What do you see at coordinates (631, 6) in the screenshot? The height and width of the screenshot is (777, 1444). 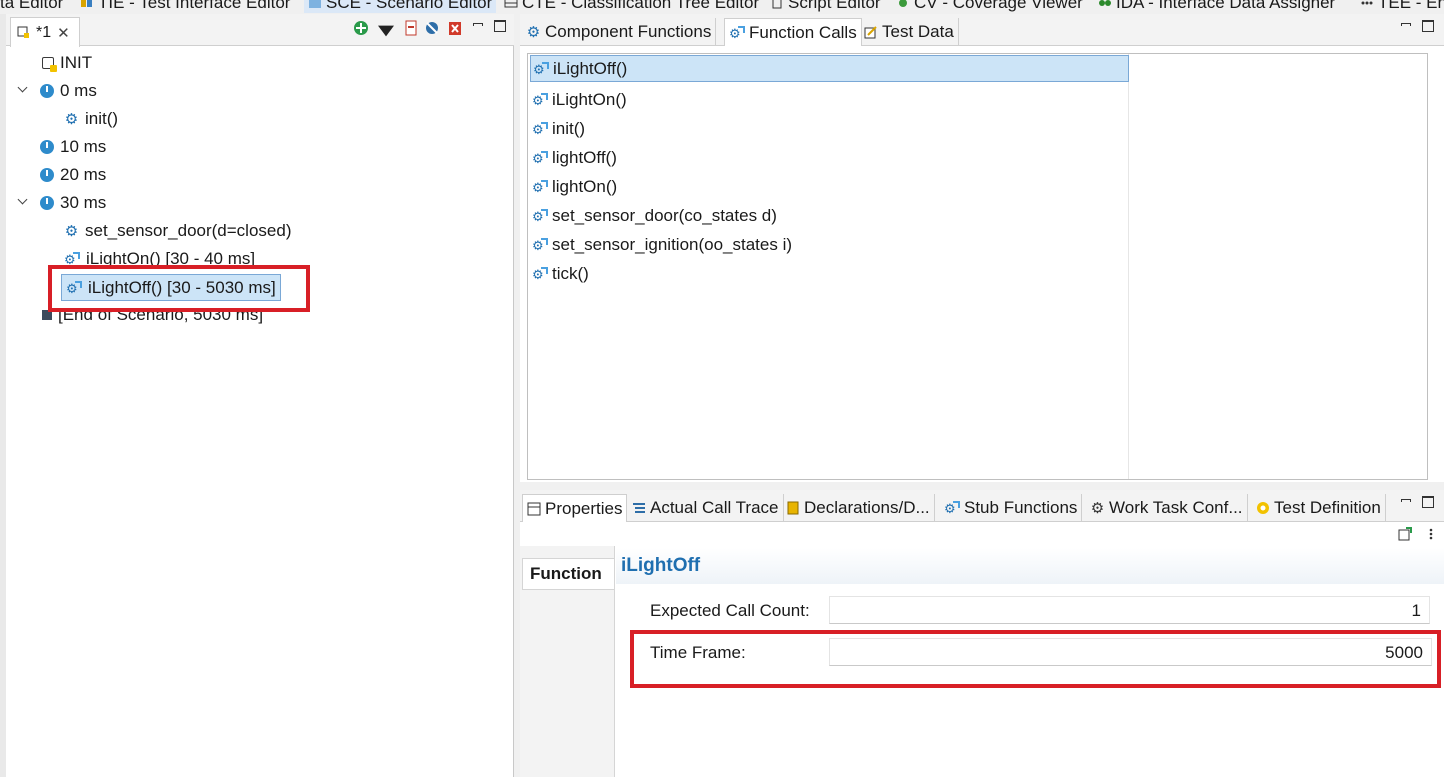 I see `perspective-cte: CTE - Classification Tree Editor` at bounding box center [631, 6].